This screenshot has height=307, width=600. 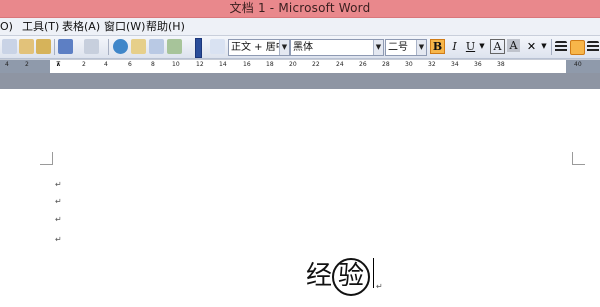 I want to click on ruler-label: 32, so click(x=432, y=64).